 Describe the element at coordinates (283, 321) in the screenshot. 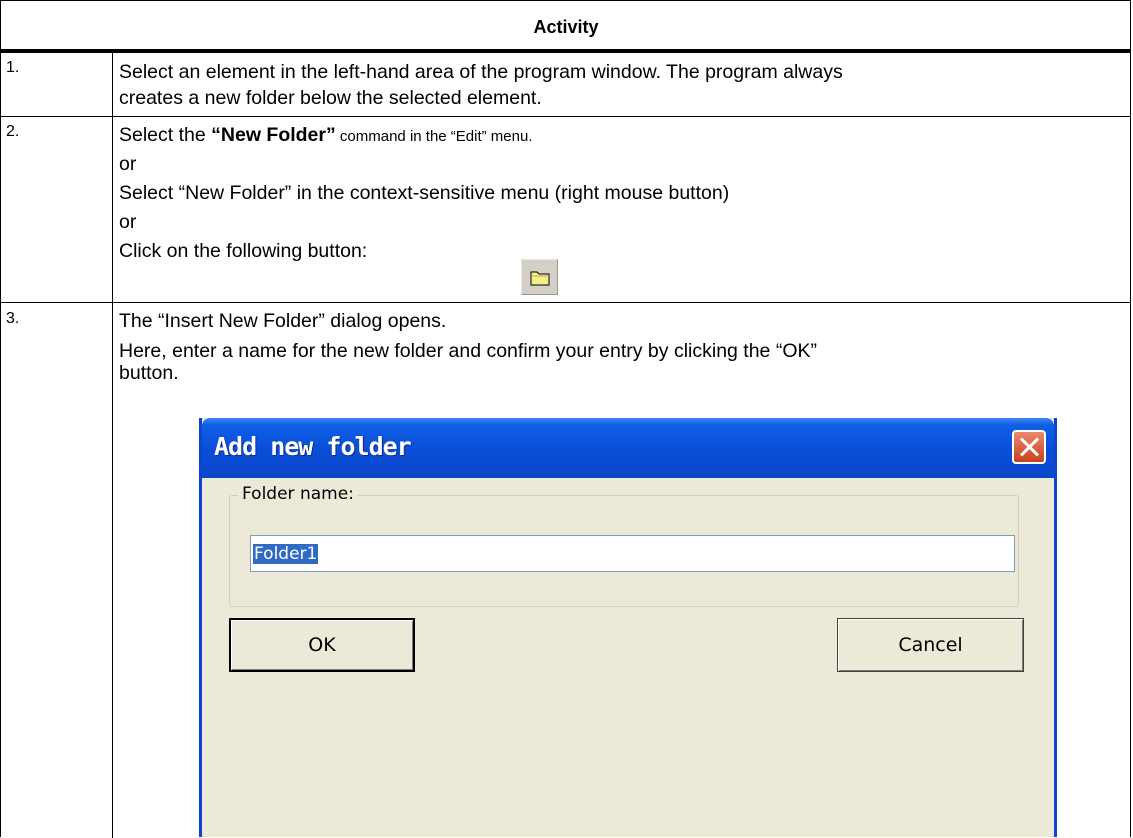

I see `row-3-line-1: The “Insert New Folder” dialog opens.` at that location.